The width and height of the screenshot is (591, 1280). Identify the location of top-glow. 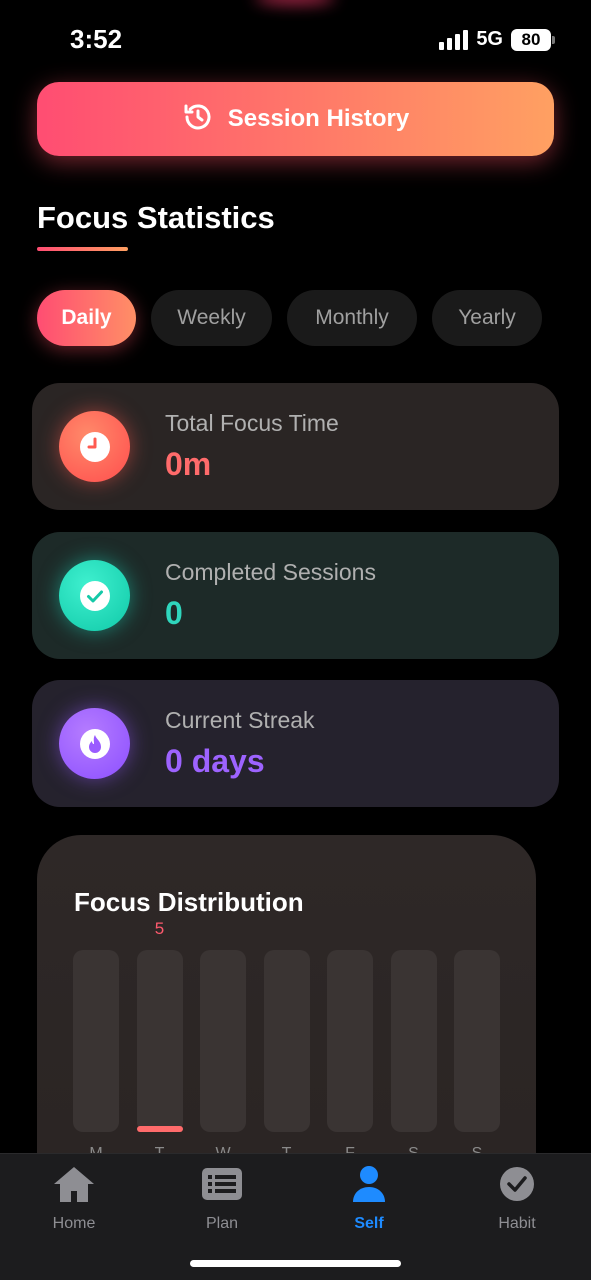
(295, 2).